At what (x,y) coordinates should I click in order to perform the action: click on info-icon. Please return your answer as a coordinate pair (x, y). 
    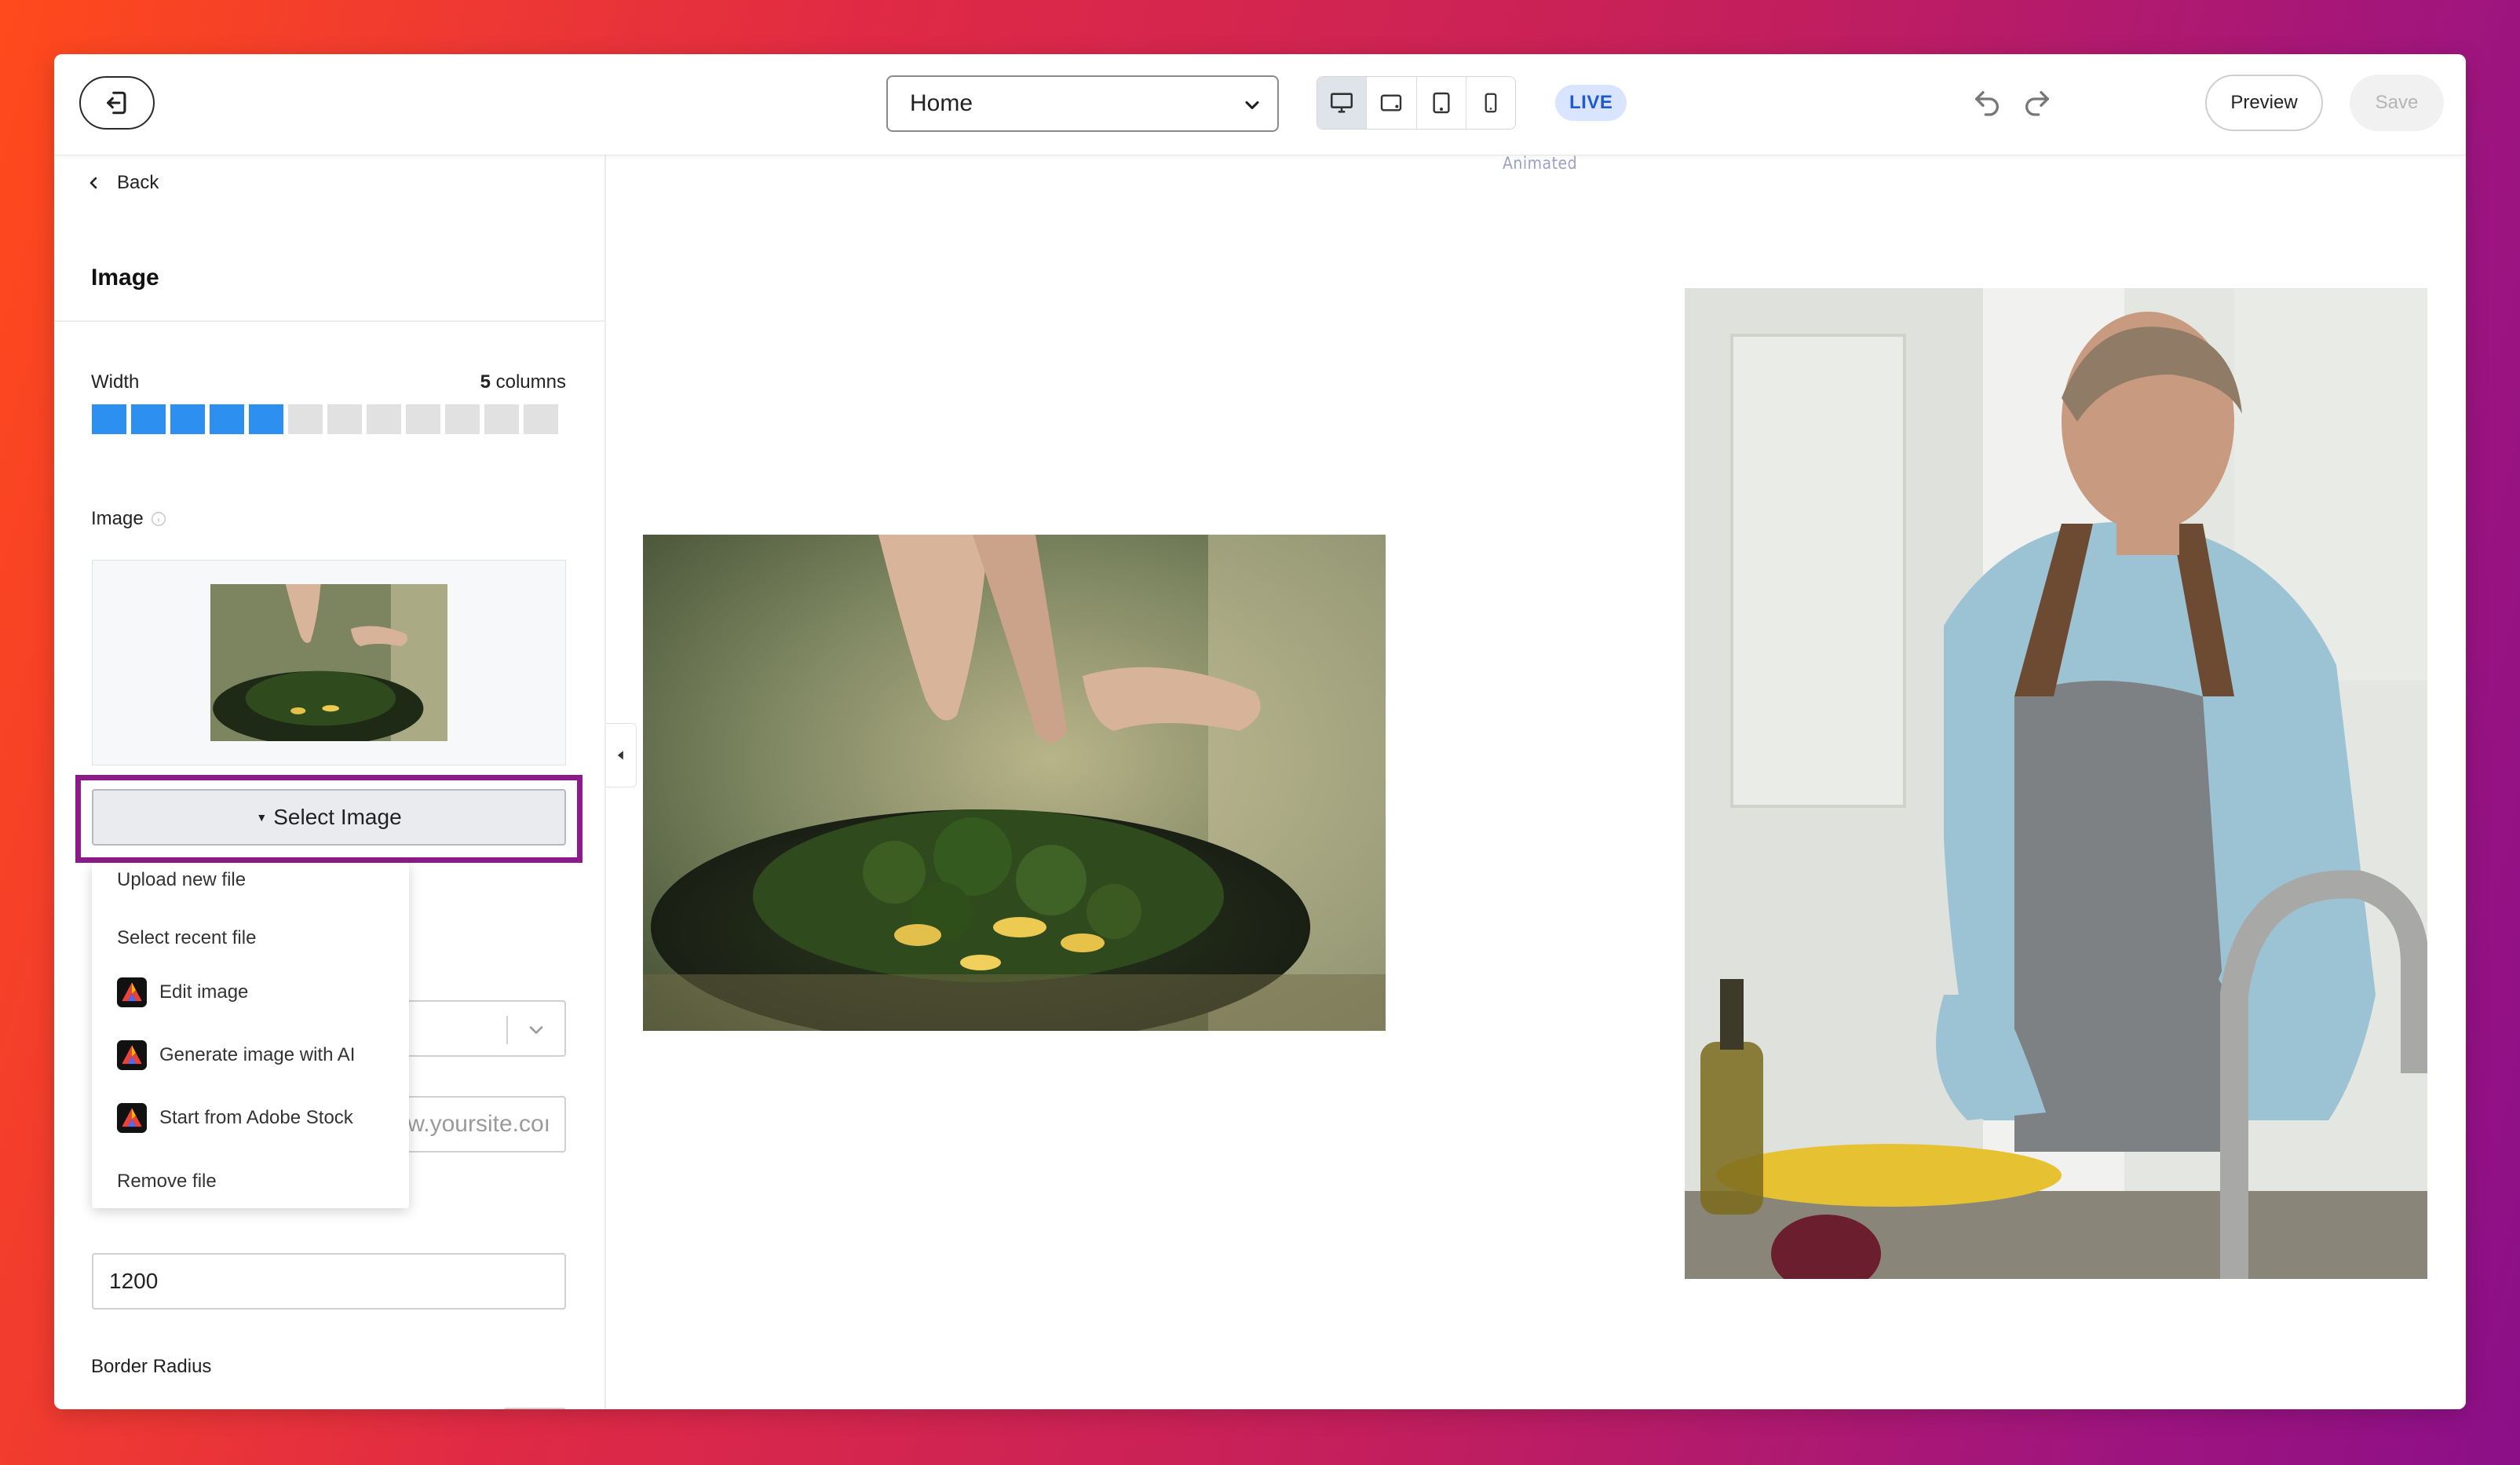
    Looking at the image, I should click on (158, 519).